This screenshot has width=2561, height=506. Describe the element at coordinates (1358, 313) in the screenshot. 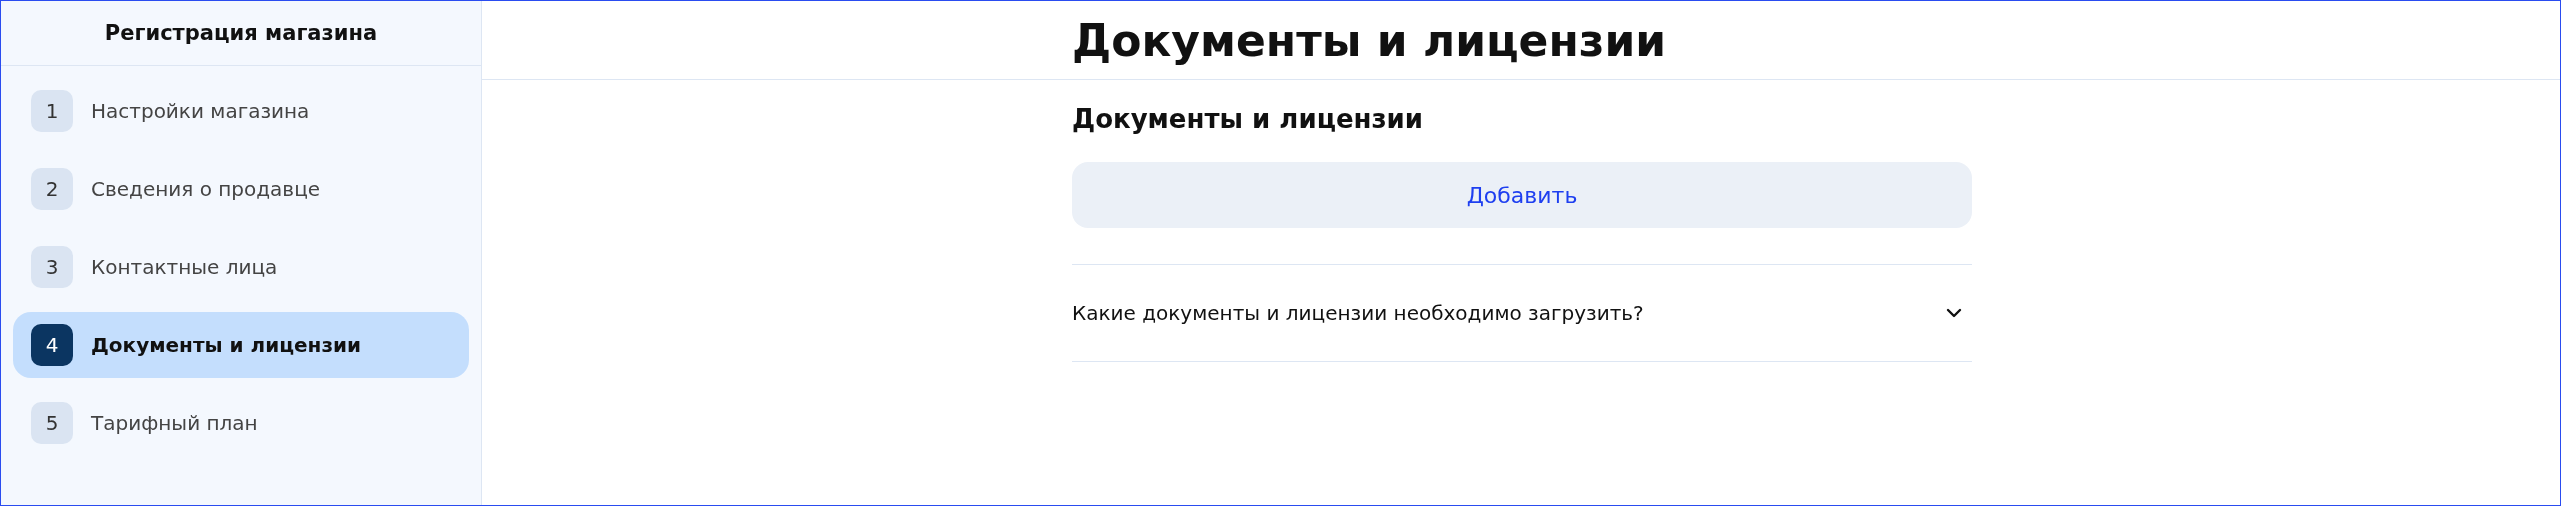

I see `faq-question: Какие документы и лицензии необходимо загрузить?` at that location.